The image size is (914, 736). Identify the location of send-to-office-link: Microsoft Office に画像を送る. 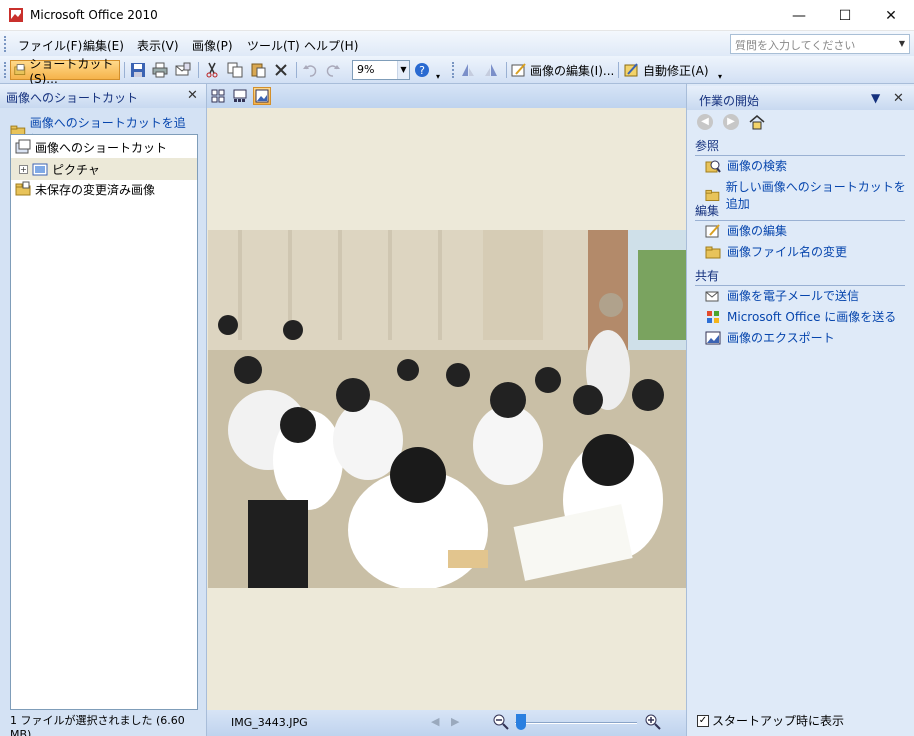
(800, 316).